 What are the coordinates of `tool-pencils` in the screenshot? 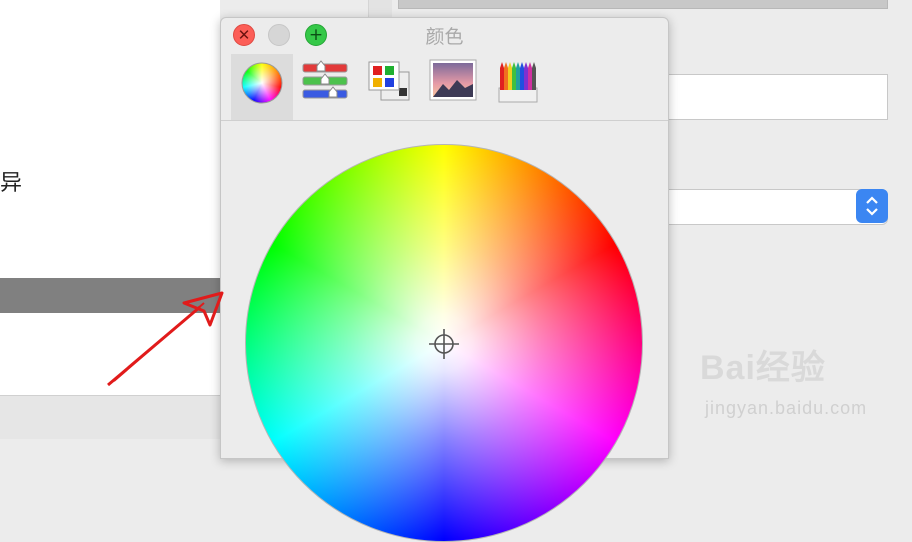 It's located at (526, 87).